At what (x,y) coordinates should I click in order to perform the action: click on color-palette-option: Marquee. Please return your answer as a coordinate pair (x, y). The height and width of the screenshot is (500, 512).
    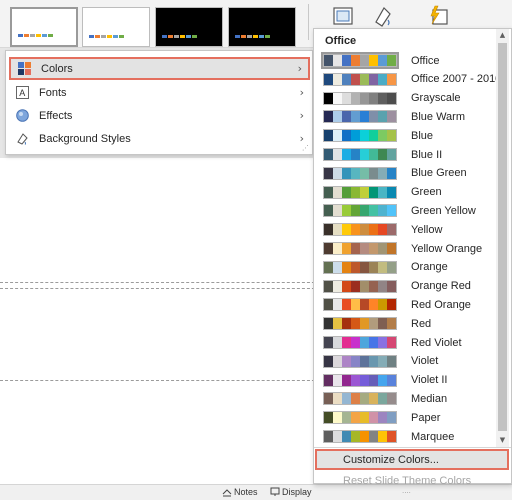
    Looking at the image, I should click on (408, 436).